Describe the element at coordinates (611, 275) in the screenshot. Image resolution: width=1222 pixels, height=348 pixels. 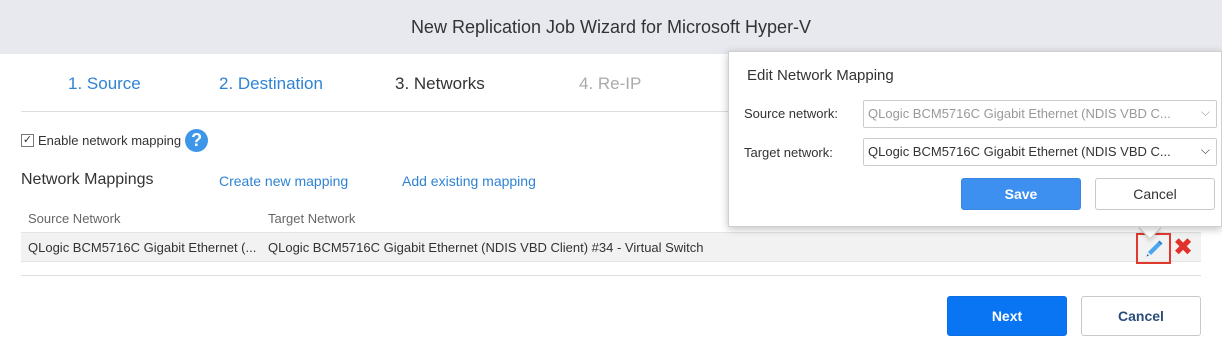
I see `divider` at that location.